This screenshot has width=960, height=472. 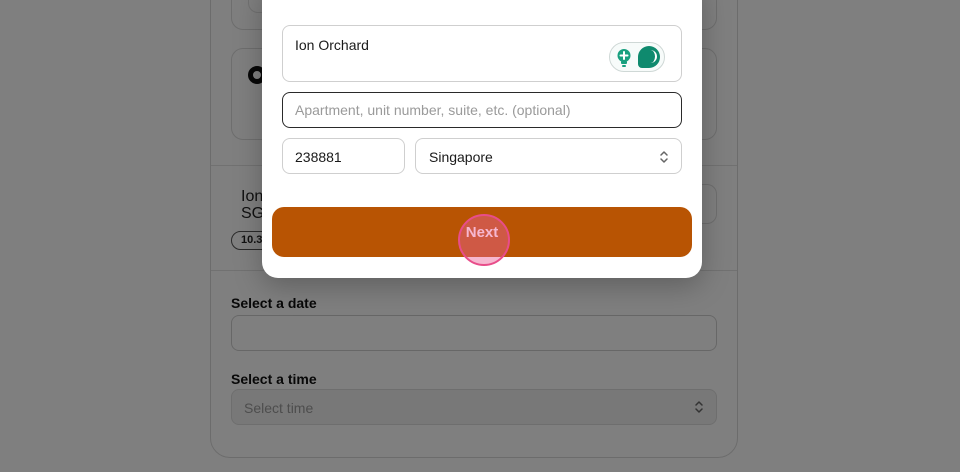 I want to click on apartment-input, so click(x=480, y=109).